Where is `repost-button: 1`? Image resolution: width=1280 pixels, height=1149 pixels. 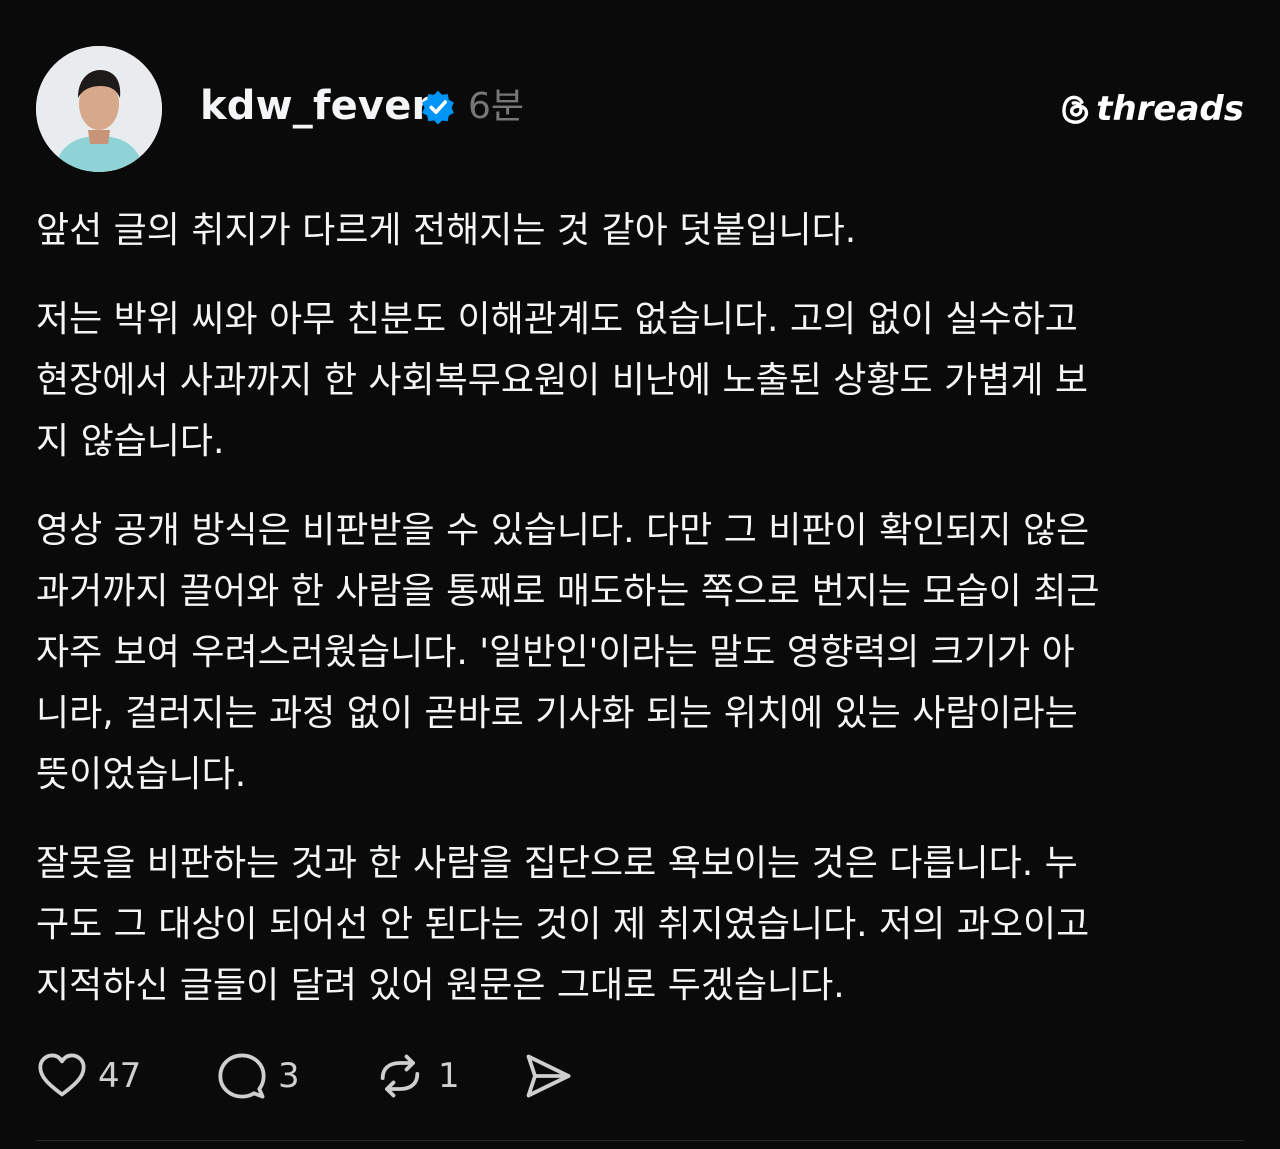
repost-button: 1 is located at coordinates (447, 1076).